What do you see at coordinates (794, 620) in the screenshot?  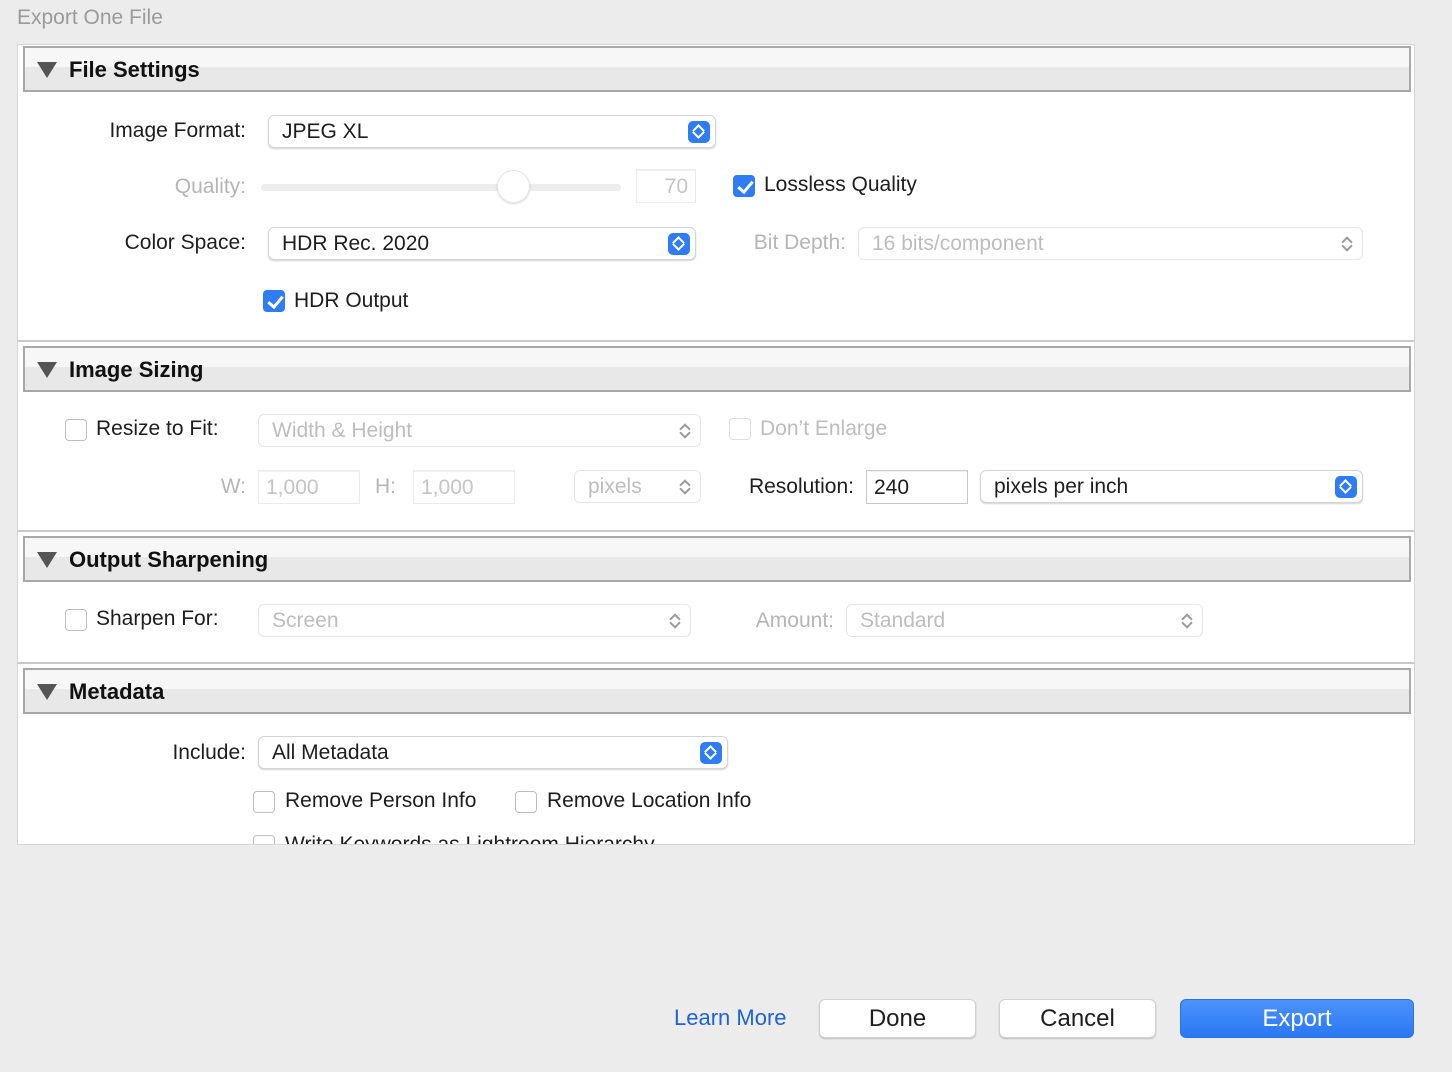 I see `amount-label: Amount:` at bounding box center [794, 620].